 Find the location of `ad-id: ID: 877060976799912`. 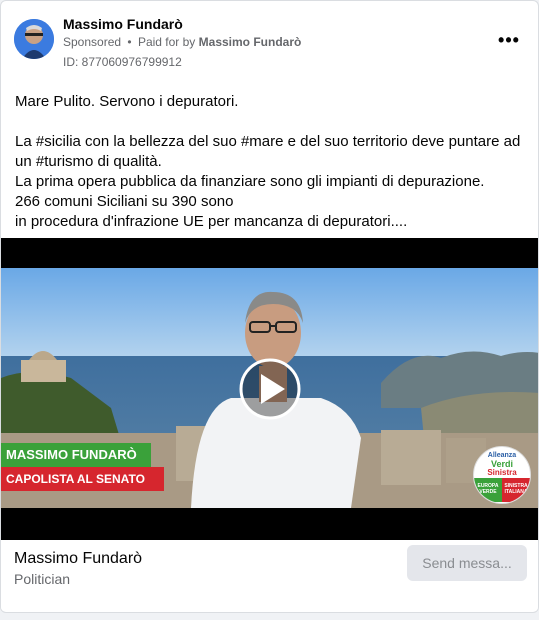

ad-id: ID: 877060976799912 is located at coordinates (122, 62).